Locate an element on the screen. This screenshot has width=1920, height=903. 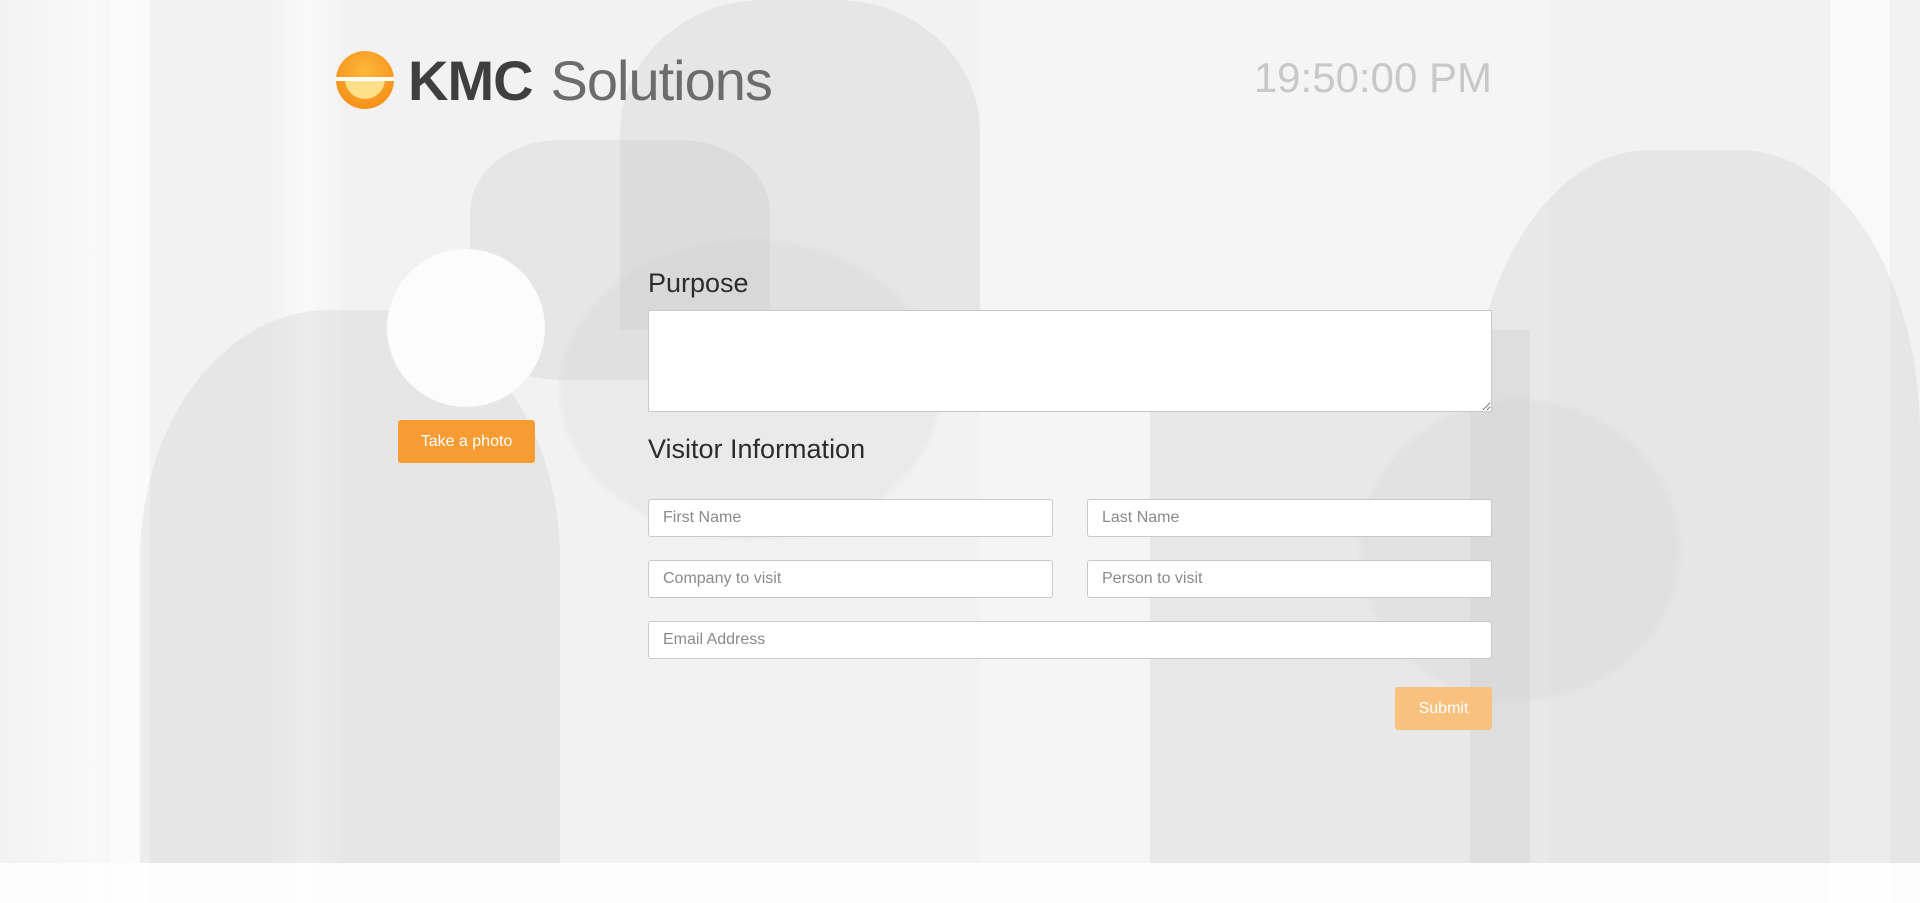
logo-icon is located at coordinates (365, 80).